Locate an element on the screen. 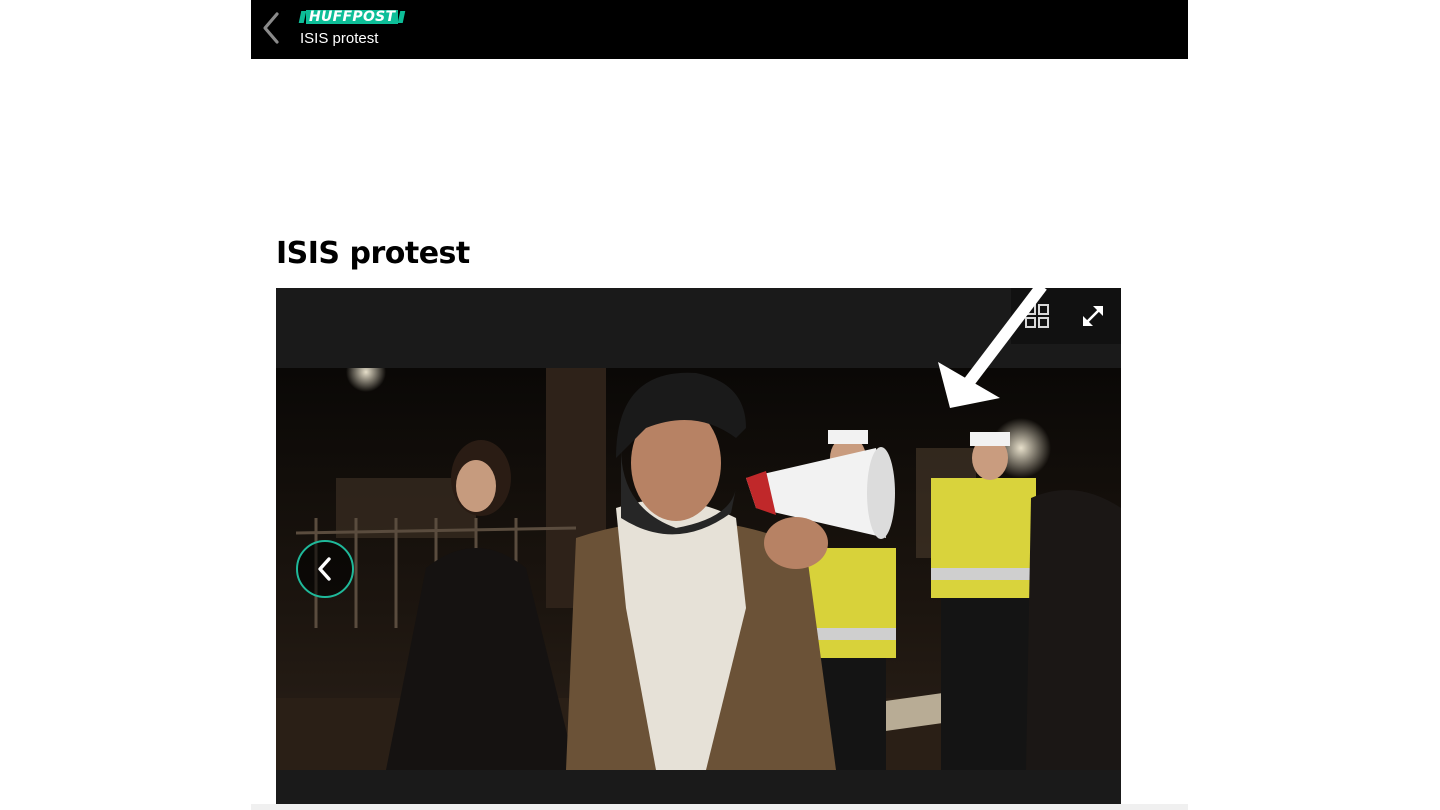 This screenshot has width=1440, height=810. logo-text: HUFFPOST is located at coordinates (352, 16).